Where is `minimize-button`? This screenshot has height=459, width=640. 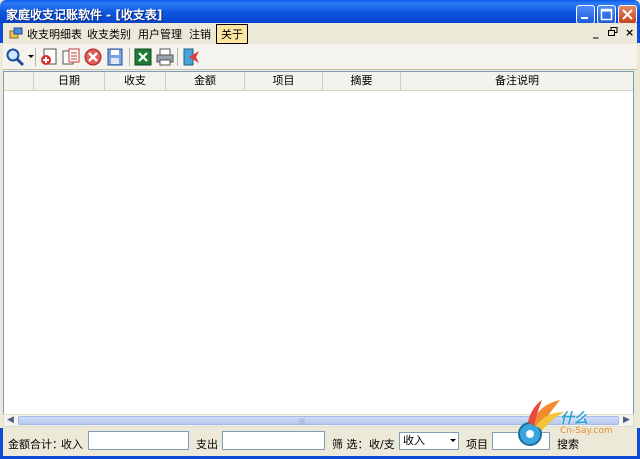 minimize-button is located at coordinates (585, 14).